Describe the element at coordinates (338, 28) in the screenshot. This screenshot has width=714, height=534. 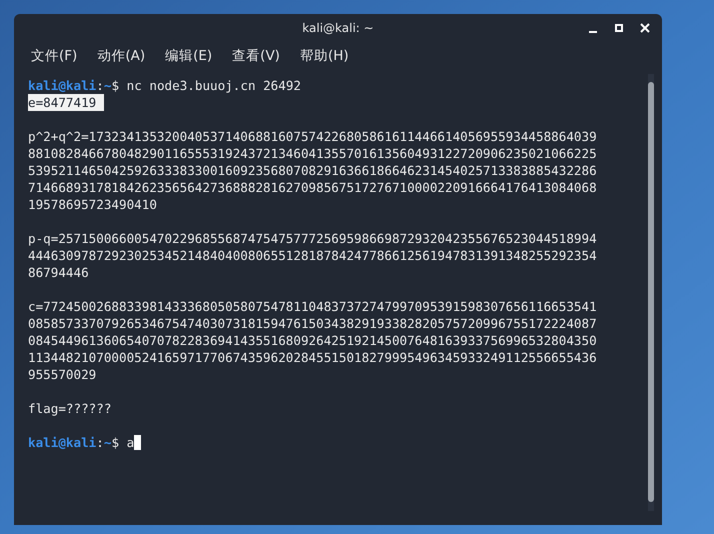
I see `window-title: kali@kali: ~` at that location.